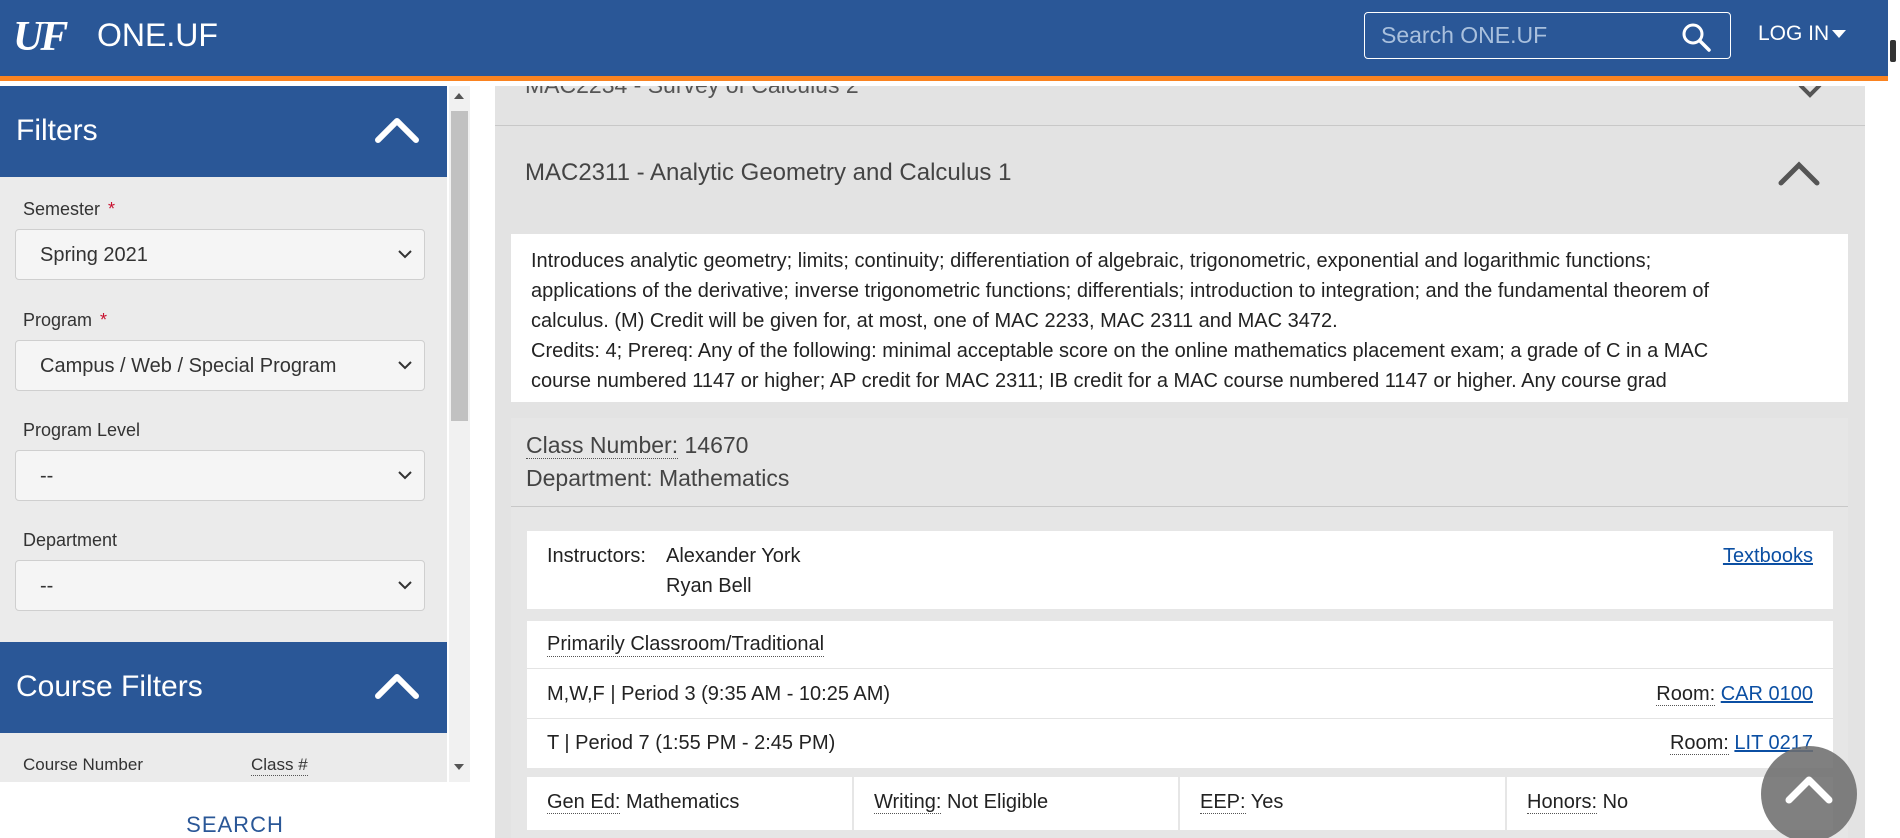  What do you see at coordinates (1578, 802) in the screenshot?
I see `honors: Honors: No` at bounding box center [1578, 802].